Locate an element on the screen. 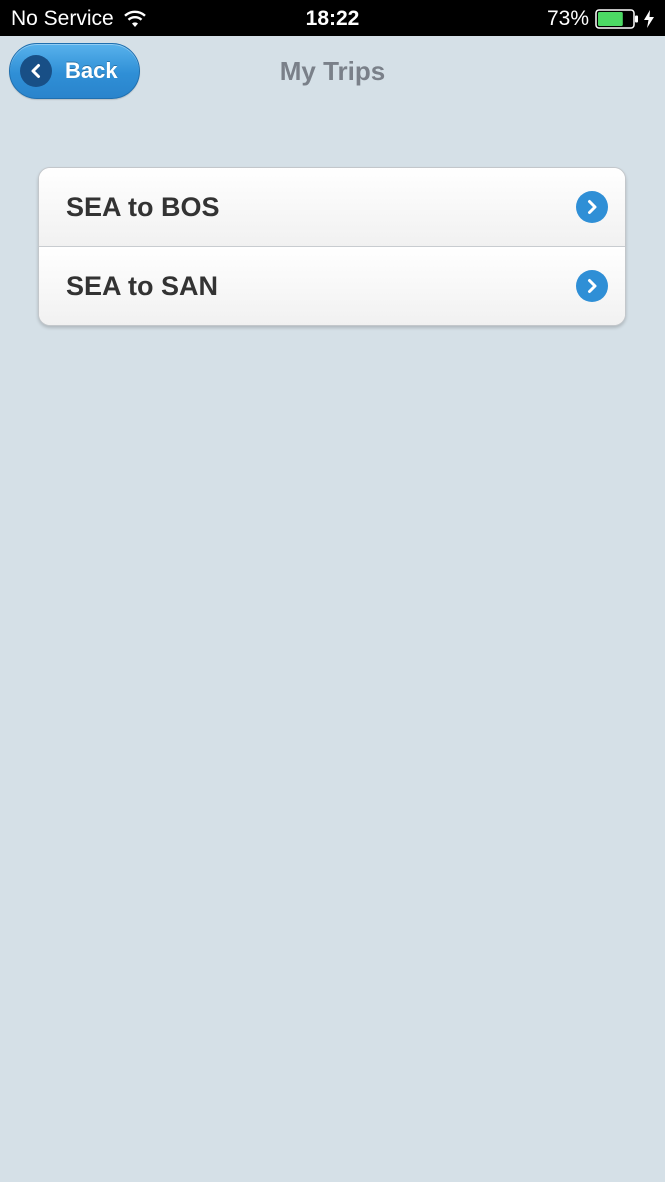  battery-percent: 73% is located at coordinates (567, 18).